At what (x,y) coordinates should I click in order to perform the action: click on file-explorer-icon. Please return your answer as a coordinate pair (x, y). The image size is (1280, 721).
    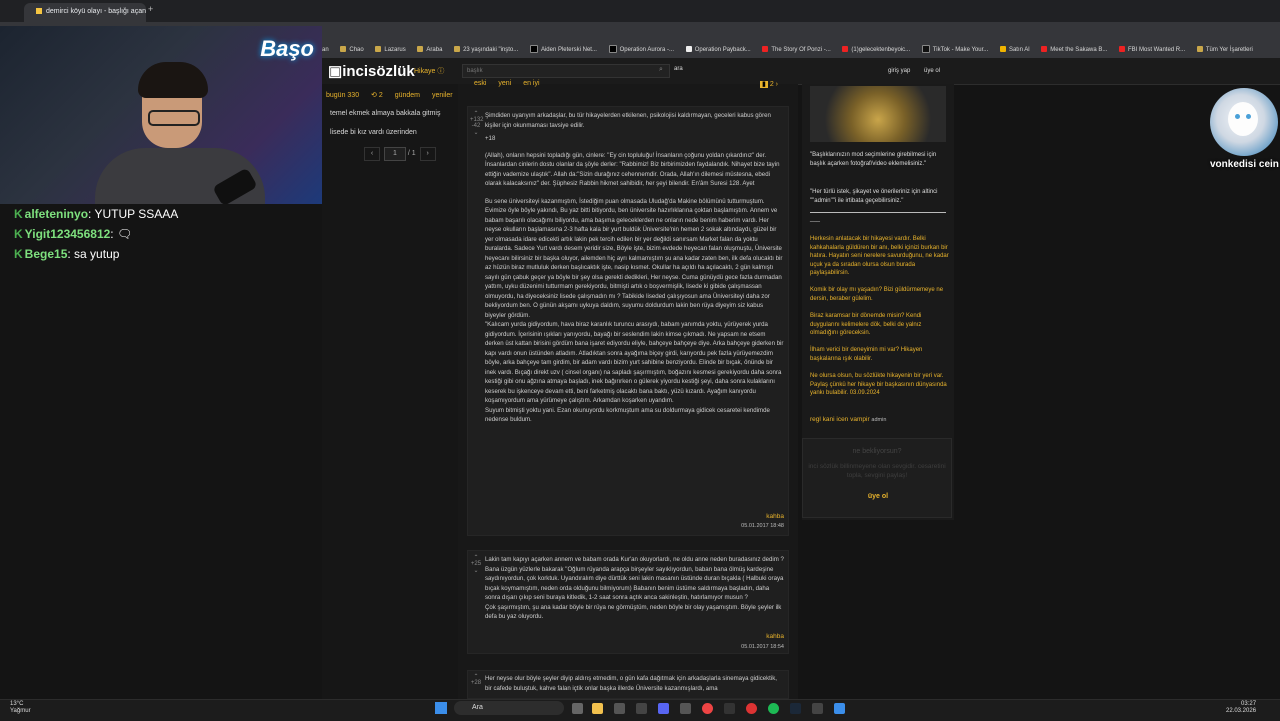
    Looking at the image, I should click on (597, 708).